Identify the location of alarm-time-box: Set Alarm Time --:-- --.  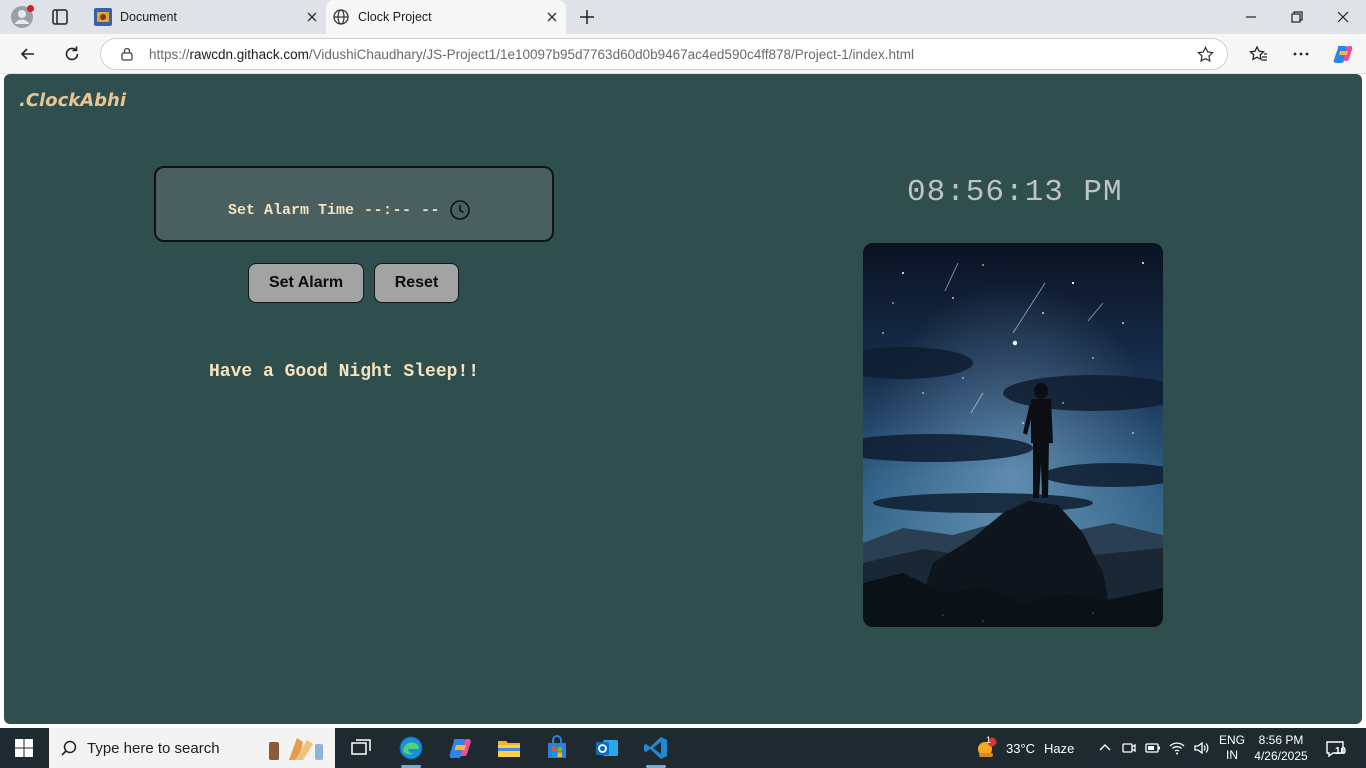
(354, 204).